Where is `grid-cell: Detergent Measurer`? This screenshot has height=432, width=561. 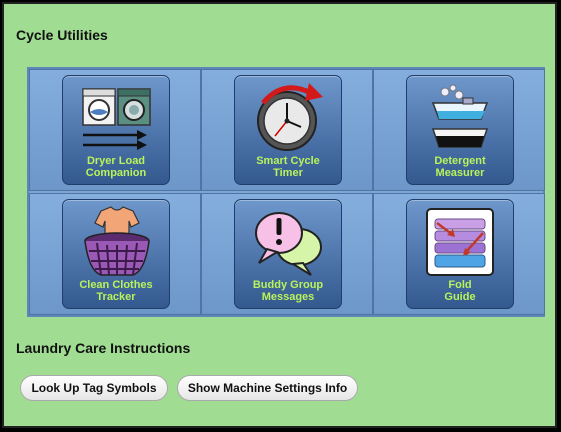
grid-cell: Detergent Measurer is located at coordinates (459, 130).